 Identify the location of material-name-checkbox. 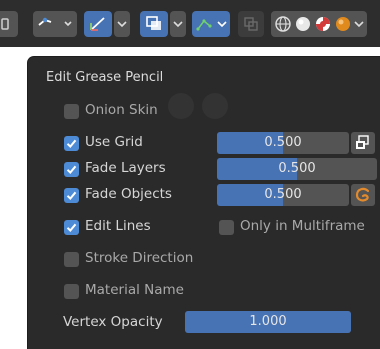
(71, 291).